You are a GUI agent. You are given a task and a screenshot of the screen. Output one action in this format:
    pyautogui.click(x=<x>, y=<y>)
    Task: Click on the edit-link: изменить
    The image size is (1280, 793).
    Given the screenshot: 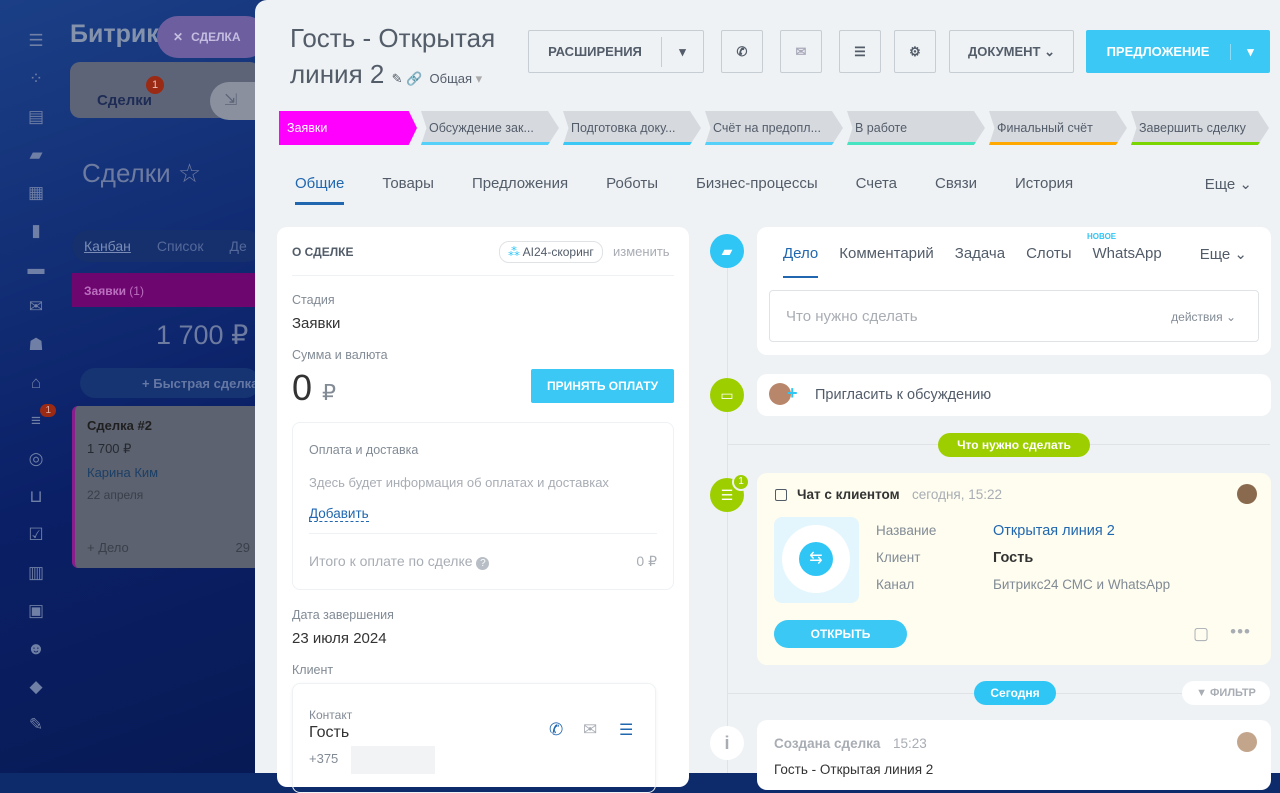 What is the action you would take?
    pyautogui.click(x=641, y=251)
    